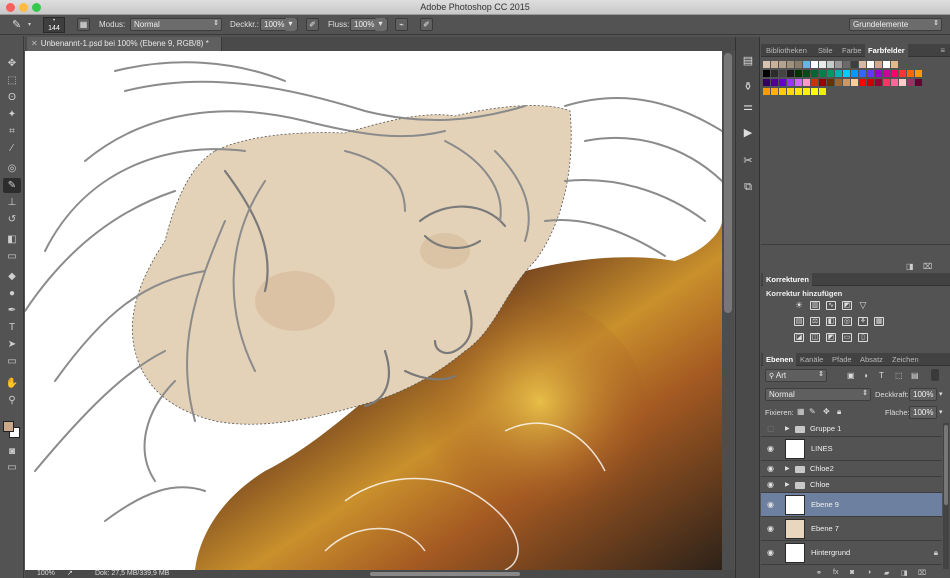  Describe the element at coordinates (748, 61) in the screenshot. I see `history-panel-icon: ▤` at that location.